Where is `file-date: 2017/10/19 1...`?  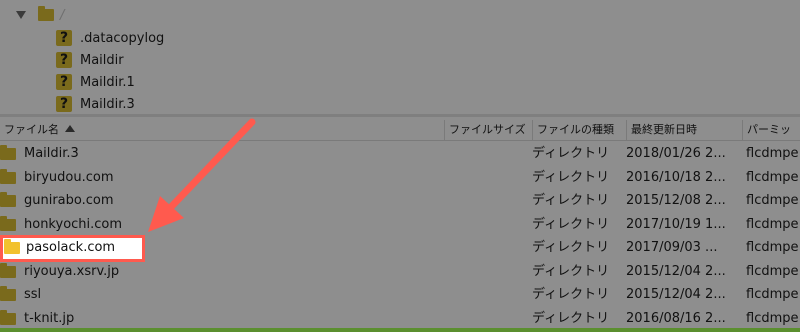
file-date: 2017/10/19 1... is located at coordinates (676, 224).